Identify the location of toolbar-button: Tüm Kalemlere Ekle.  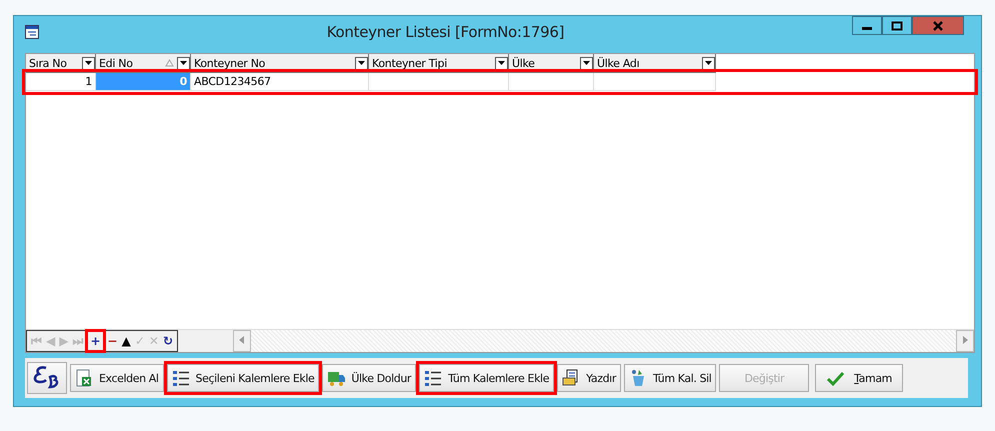
(486, 378).